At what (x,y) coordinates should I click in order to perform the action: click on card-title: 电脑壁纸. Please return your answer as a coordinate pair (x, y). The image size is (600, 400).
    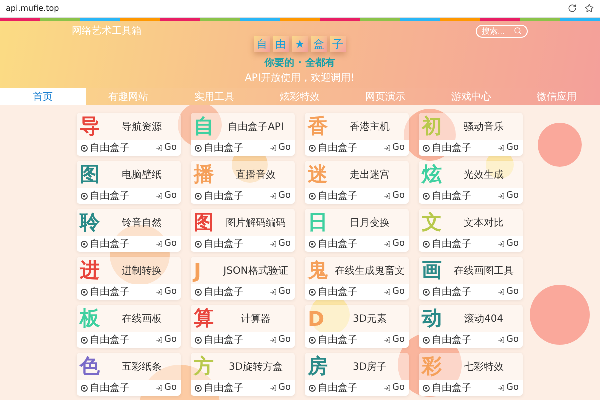
    Looking at the image, I should click on (142, 175).